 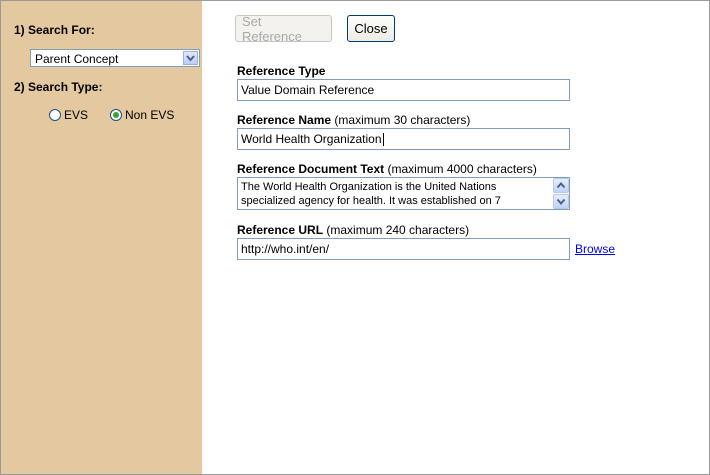 I want to click on reference-name-label: Reference Name (maximum 30 characters), so click(x=353, y=120).